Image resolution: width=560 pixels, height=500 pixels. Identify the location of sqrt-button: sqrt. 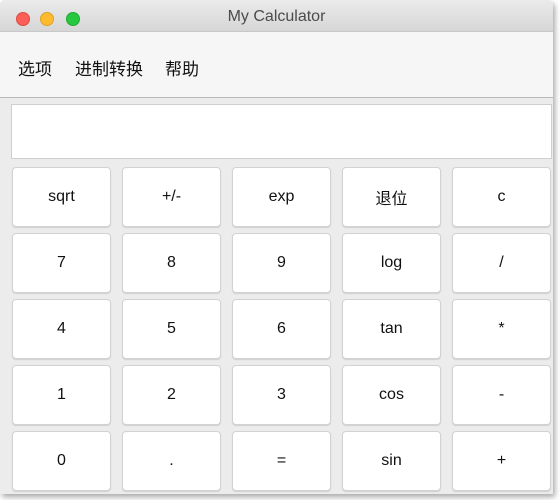
(61, 197).